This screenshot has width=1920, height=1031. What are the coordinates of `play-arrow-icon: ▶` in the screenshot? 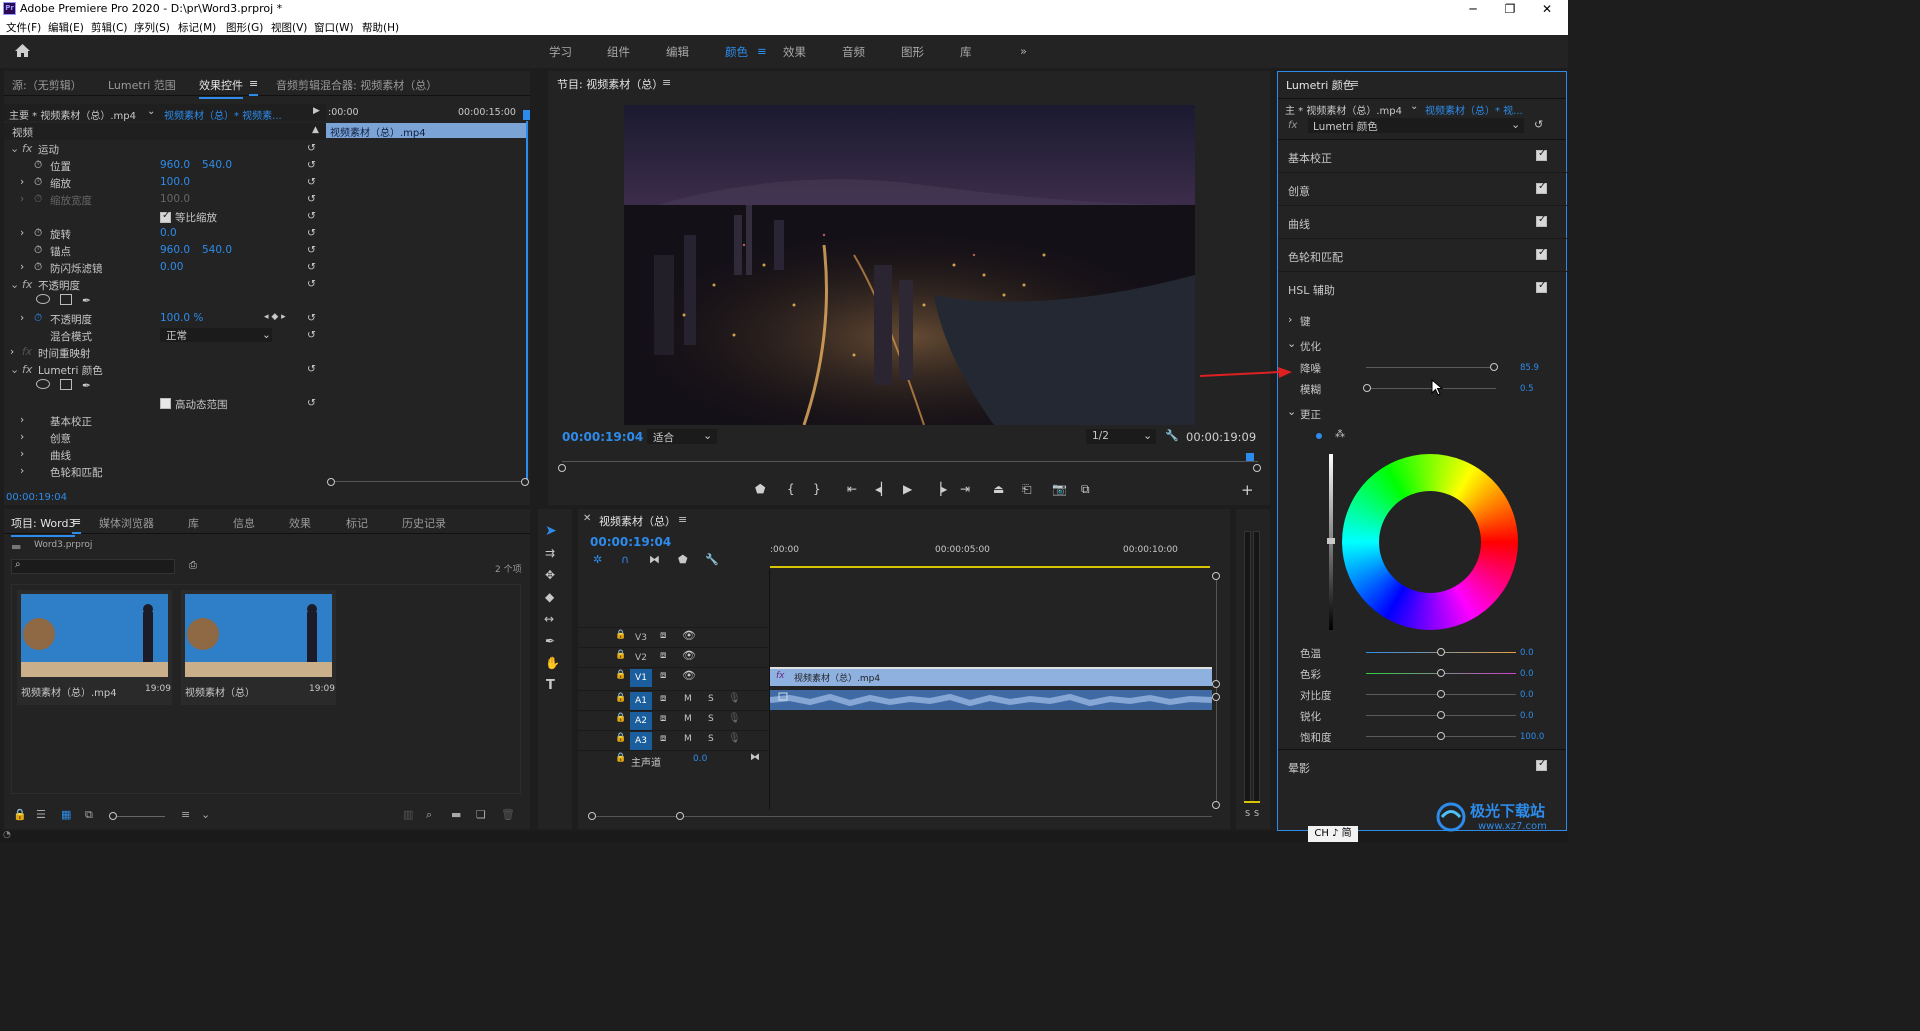 It's located at (316, 111).